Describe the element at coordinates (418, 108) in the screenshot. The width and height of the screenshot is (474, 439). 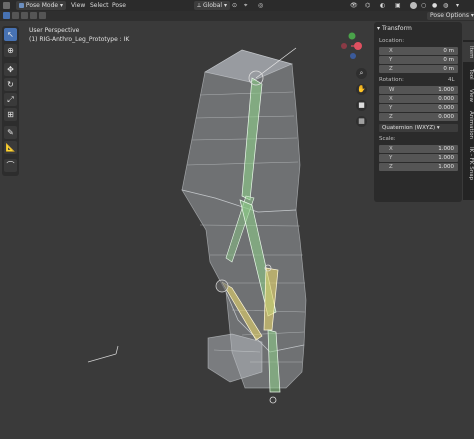
I see `rotation-y-field: Y 0.000` at that location.